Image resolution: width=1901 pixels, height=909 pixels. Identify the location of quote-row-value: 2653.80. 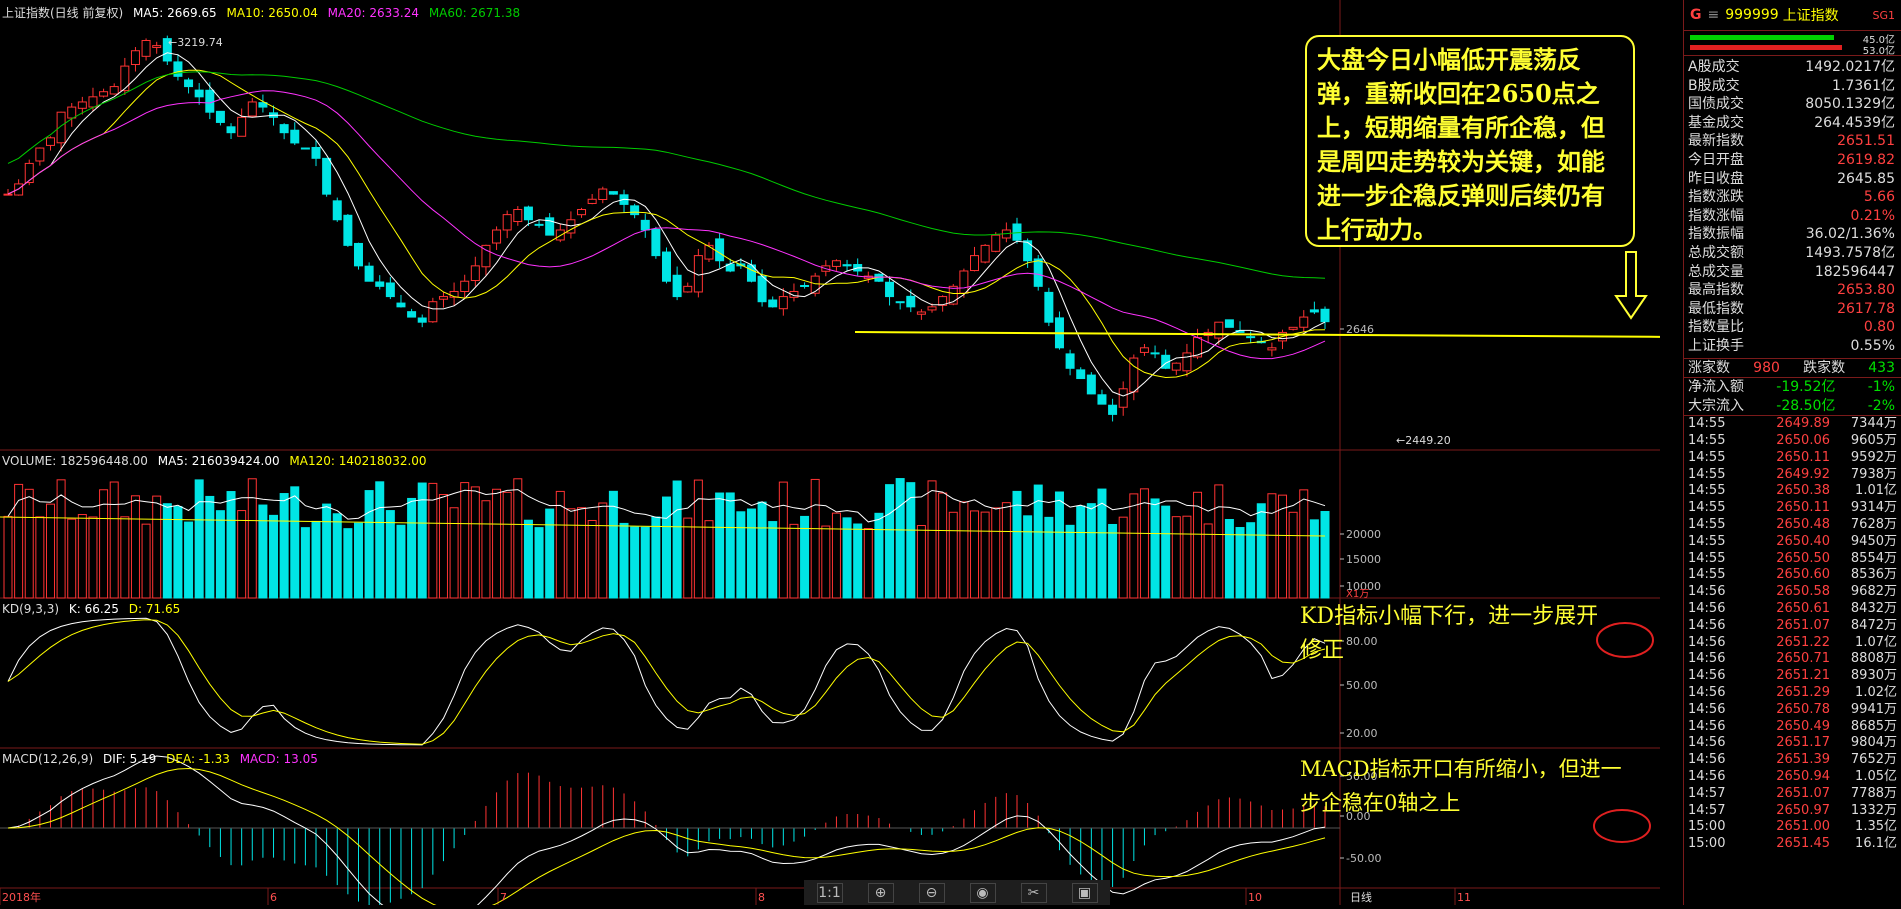
(1866, 290).